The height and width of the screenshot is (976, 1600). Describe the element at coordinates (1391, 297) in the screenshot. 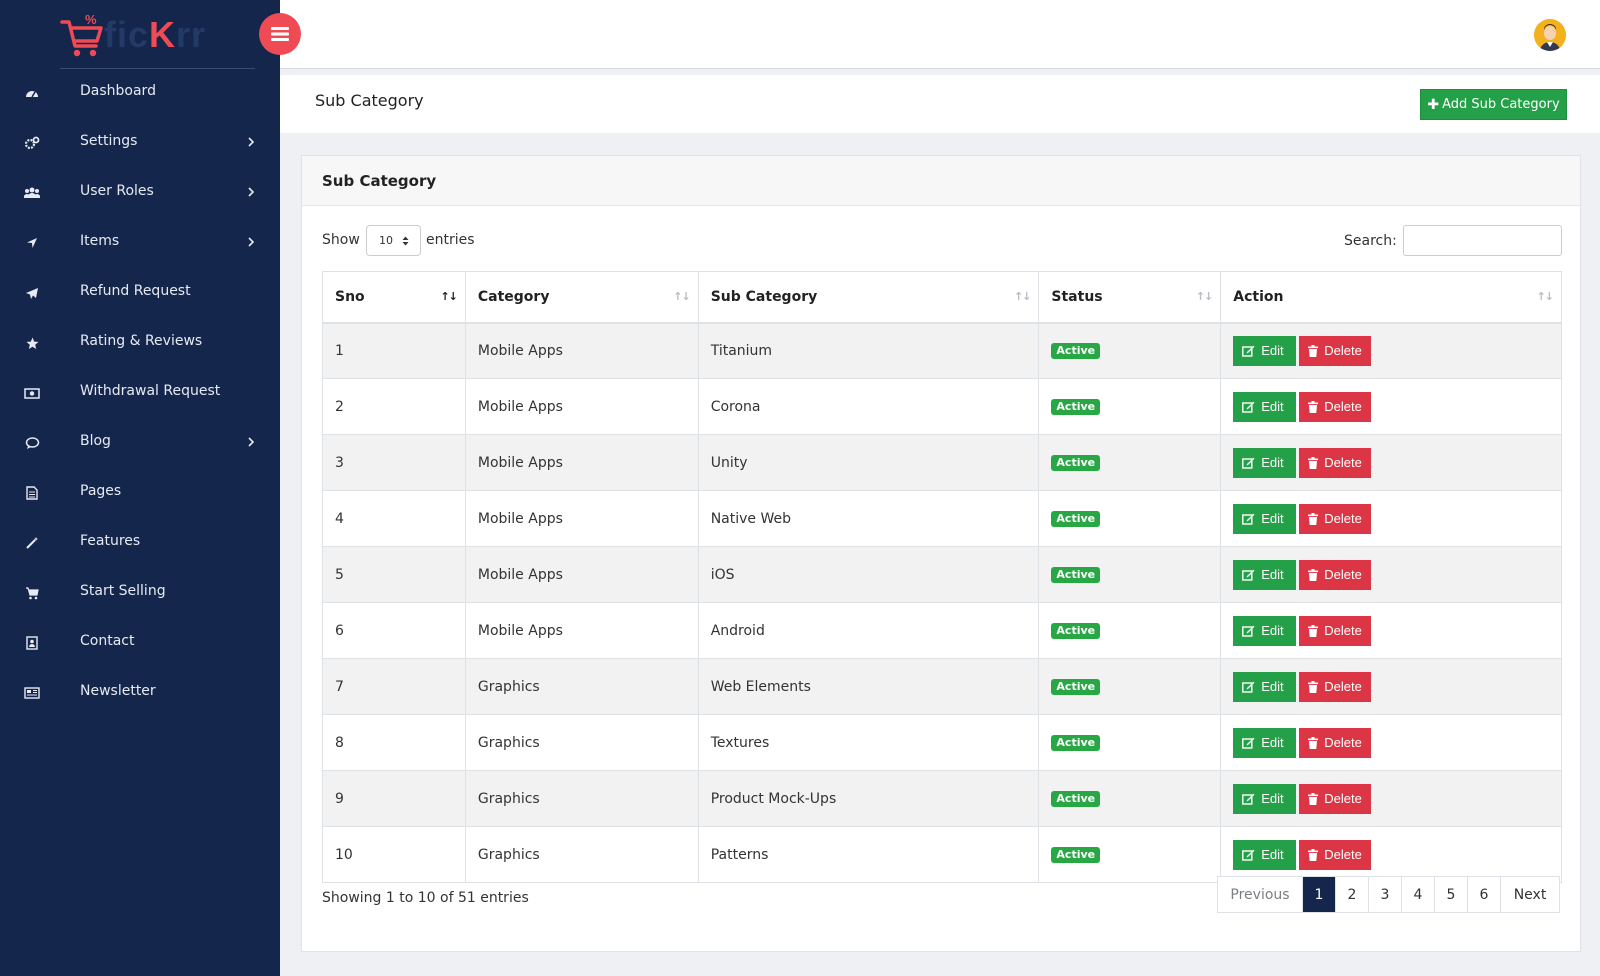

I see `column-header-action: Action ↑↓` at that location.